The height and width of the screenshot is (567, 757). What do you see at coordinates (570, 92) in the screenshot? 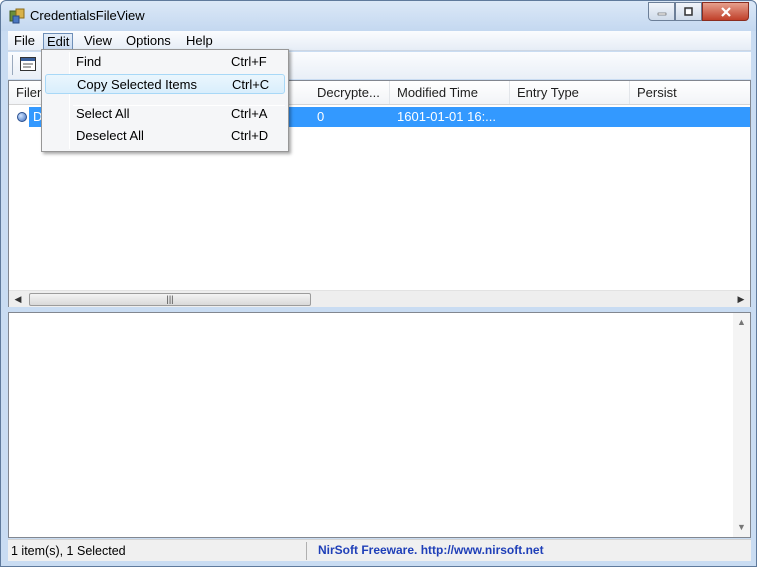
I see `column-entry-type: Entry Type` at bounding box center [570, 92].